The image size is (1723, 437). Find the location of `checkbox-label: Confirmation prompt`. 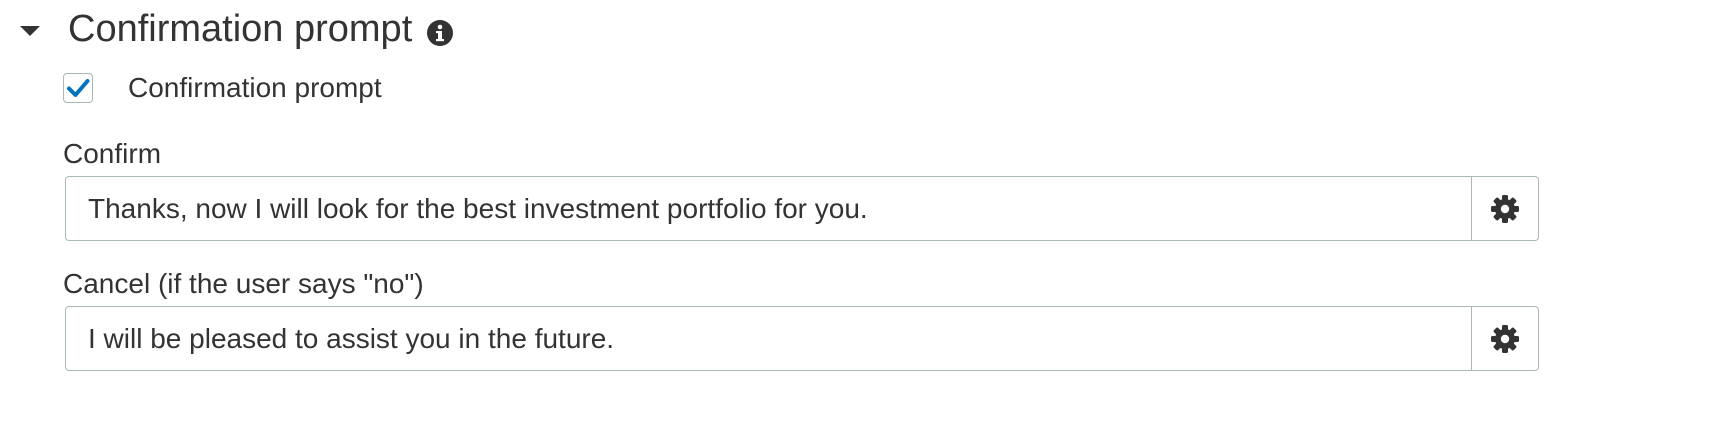

checkbox-label: Confirmation prompt is located at coordinates (255, 87).